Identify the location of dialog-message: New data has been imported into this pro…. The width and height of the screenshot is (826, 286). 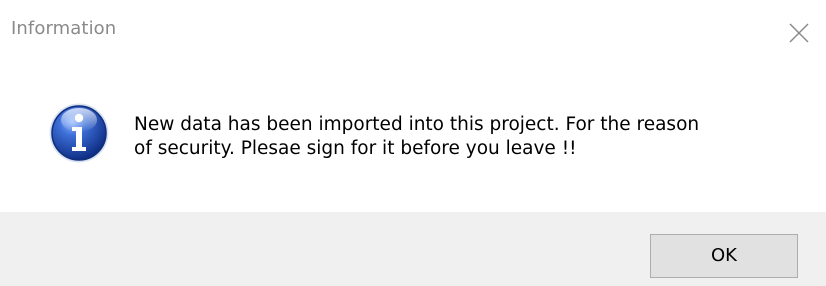
(417, 136).